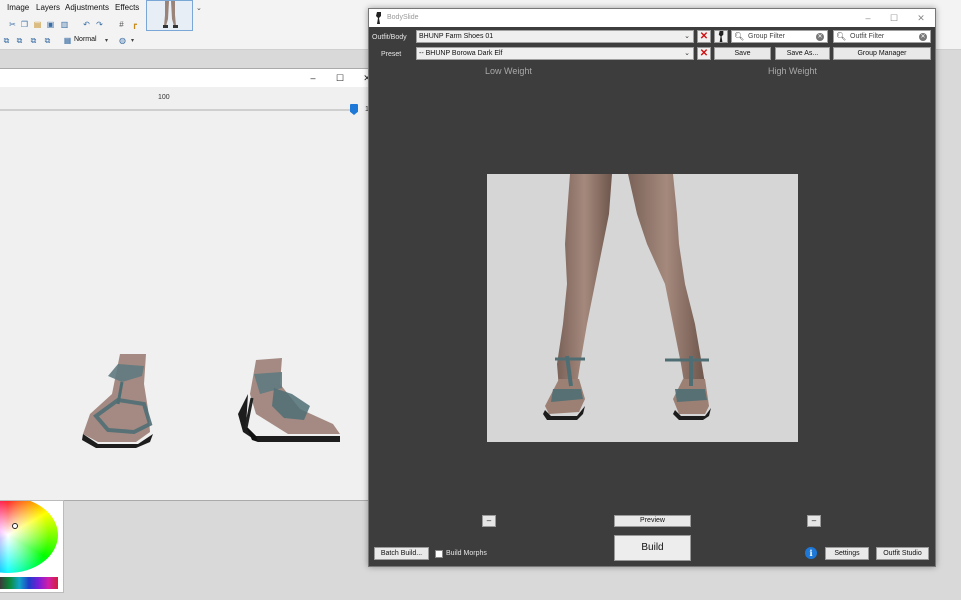 The height and width of the screenshot is (600, 961). What do you see at coordinates (199, 8) in the screenshot?
I see `thumbnail-chevron-icon: ⌄` at bounding box center [199, 8].